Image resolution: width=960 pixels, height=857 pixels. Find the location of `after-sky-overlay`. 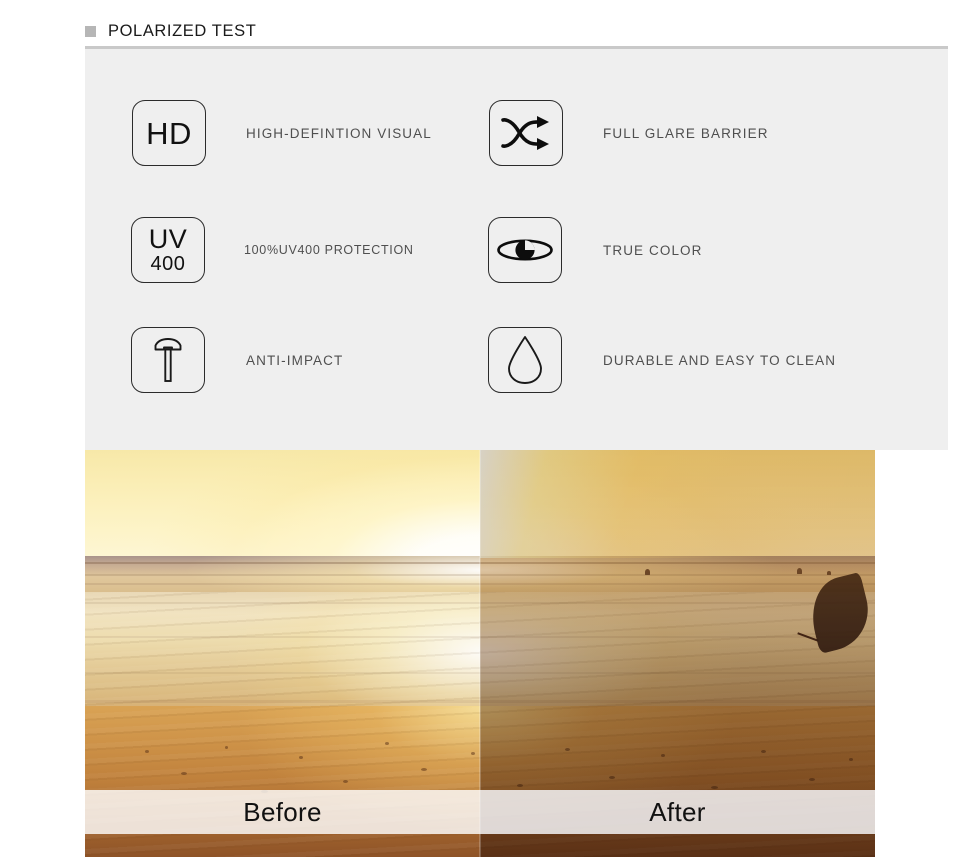

after-sky-overlay is located at coordinates (677, 504).